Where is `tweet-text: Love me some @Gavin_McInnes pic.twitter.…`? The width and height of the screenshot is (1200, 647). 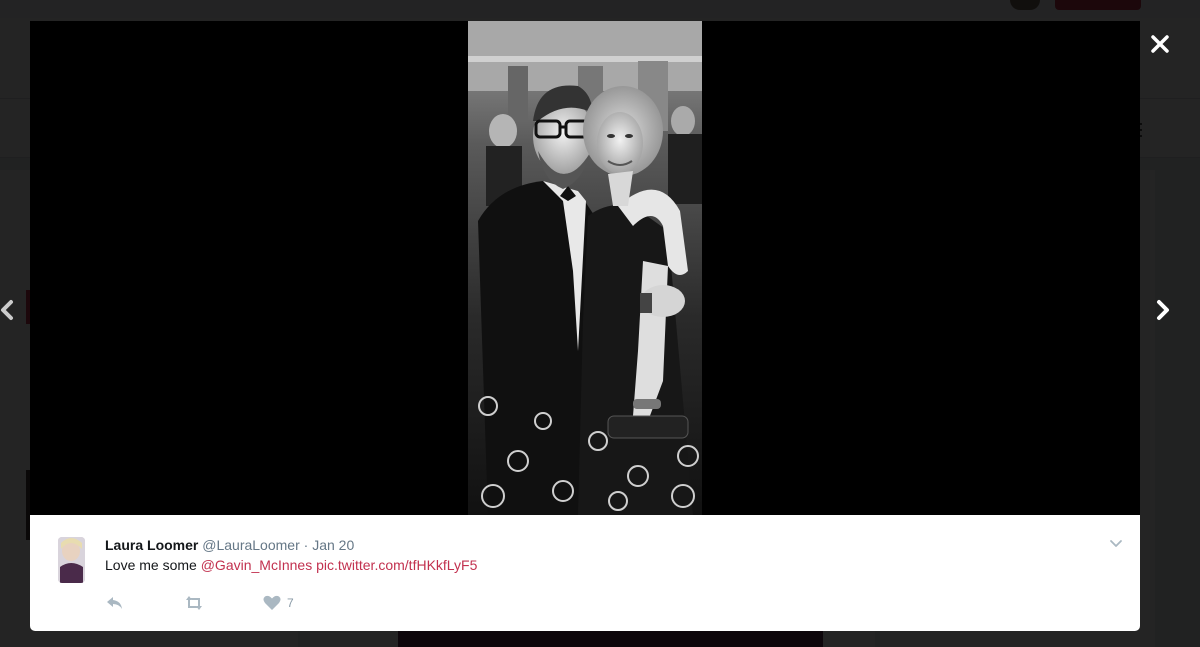 tweet-text: Love me some @Gavin_McInnes pic.twitter.… is located at coordinates (291, 565).